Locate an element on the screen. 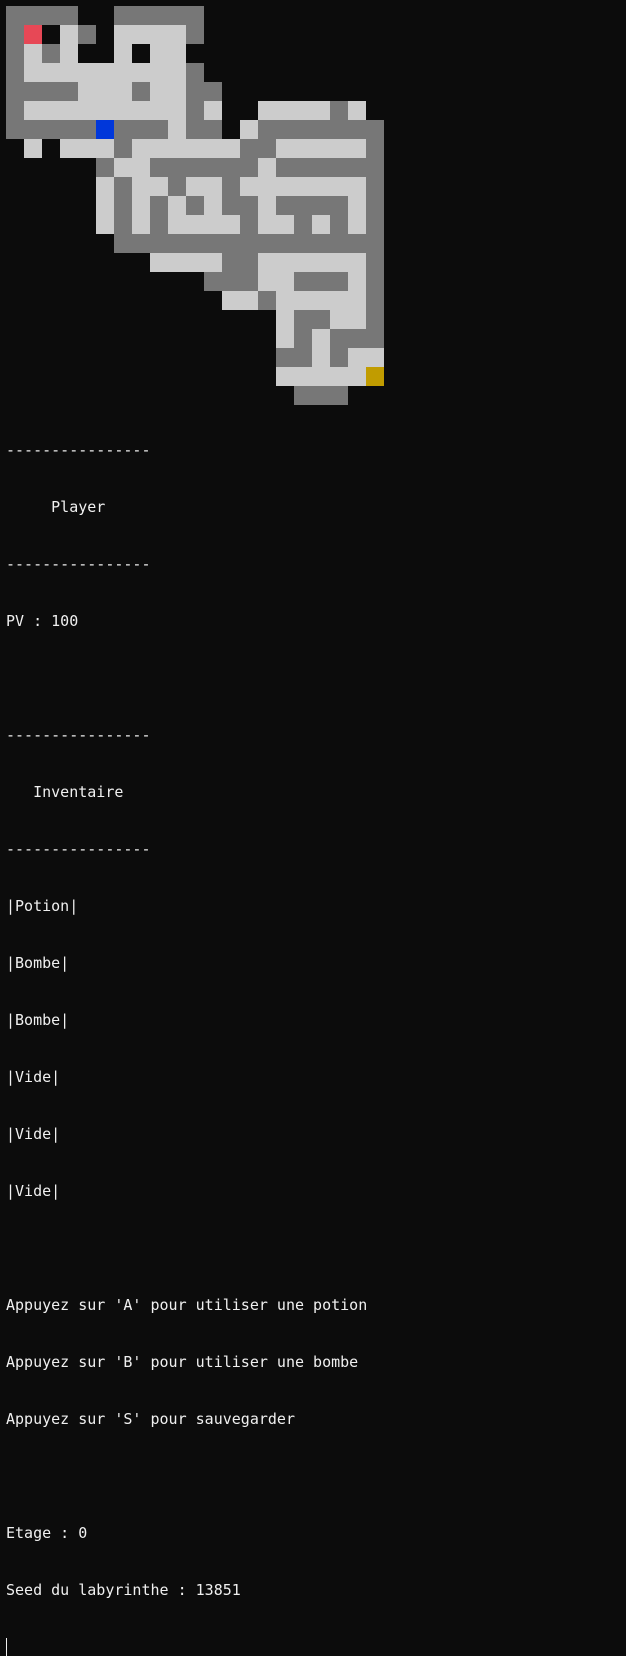  instruction-save: Appuyez sur 'S' pour sauvegarder is located at coordinates (150, 1419).